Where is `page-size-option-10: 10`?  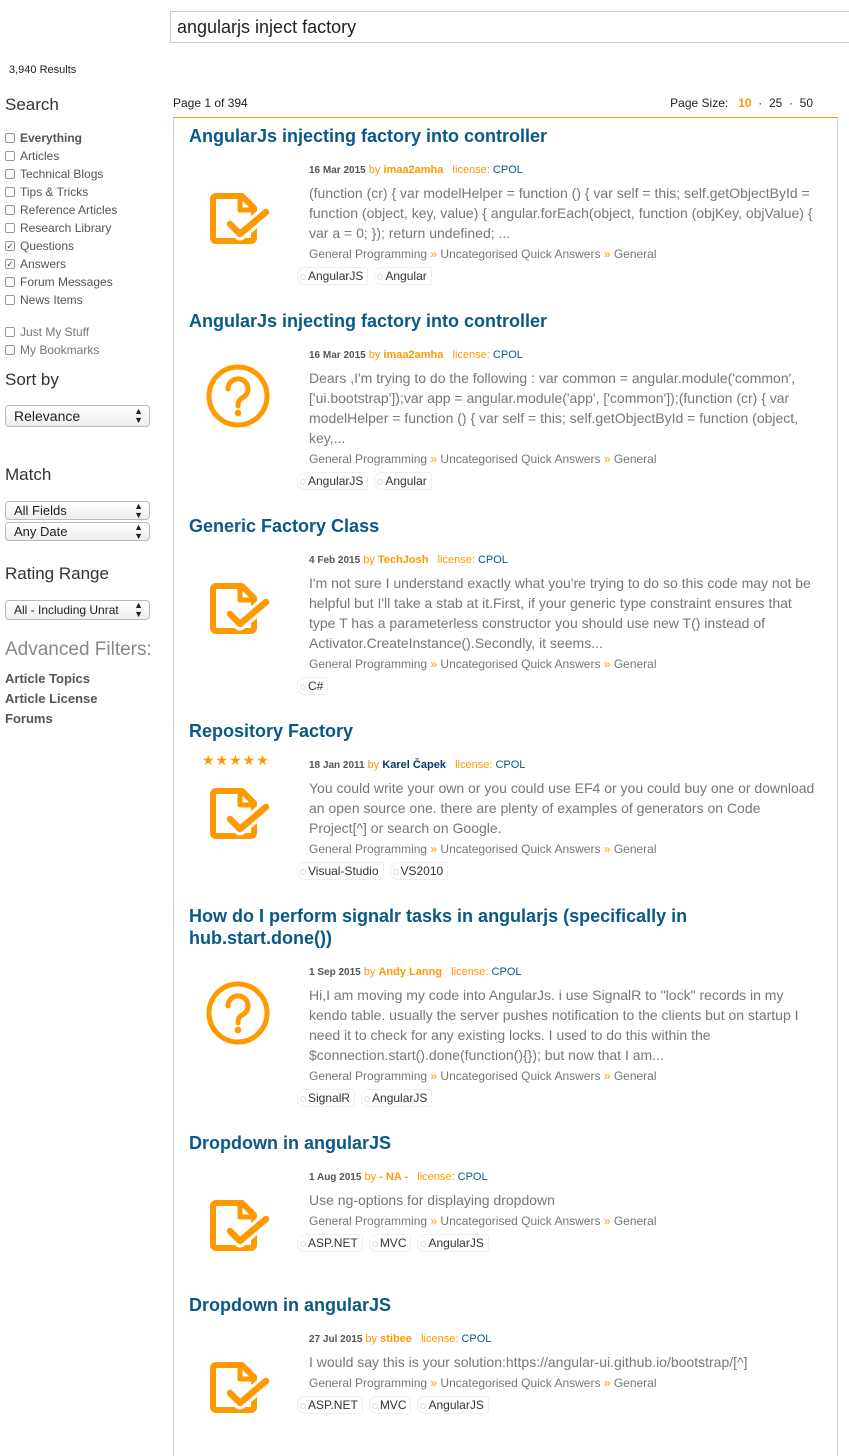 page-size-option-10: 10 is located at coordinates (744, 103).